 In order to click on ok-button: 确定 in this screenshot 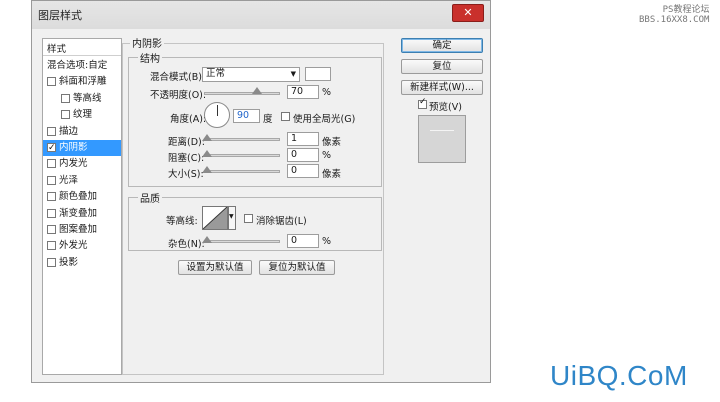, I will do `click(442, 45)`.